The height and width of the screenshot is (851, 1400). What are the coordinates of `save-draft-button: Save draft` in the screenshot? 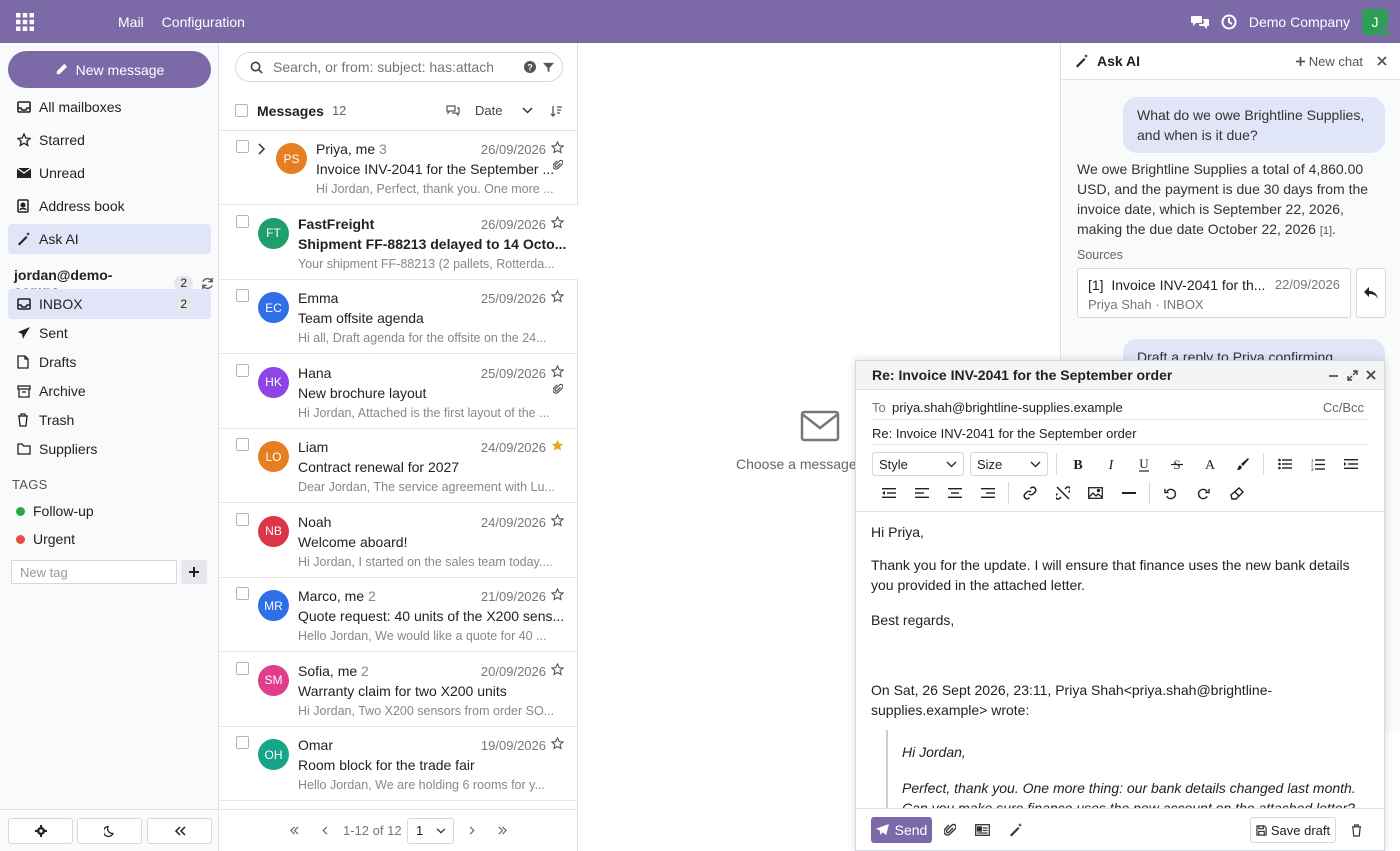 It's located at (1293, 830).